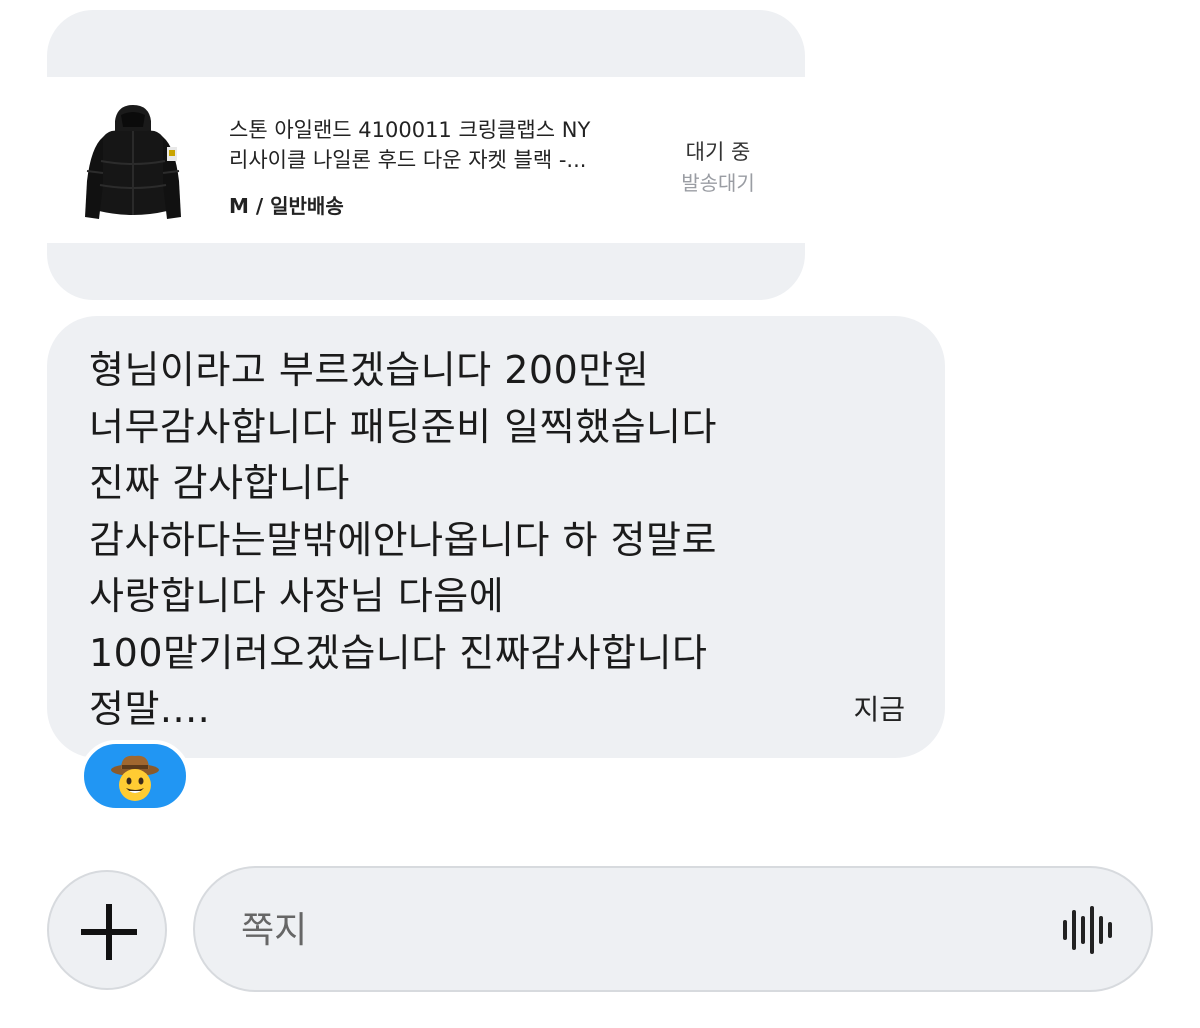 This screenshot has width=1200, height=1028. I want to click on message-reaction-badge, so click(135, 776).